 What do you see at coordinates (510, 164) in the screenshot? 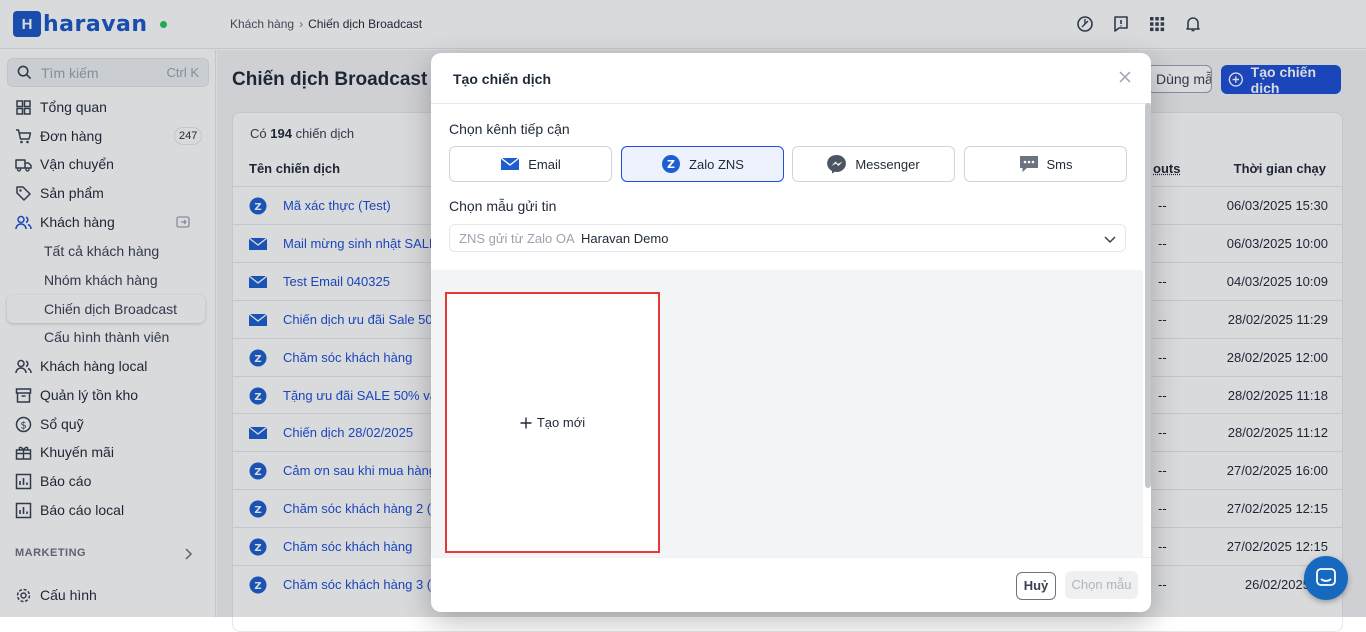
I see `email-icon` at bounding box center [510, 164].